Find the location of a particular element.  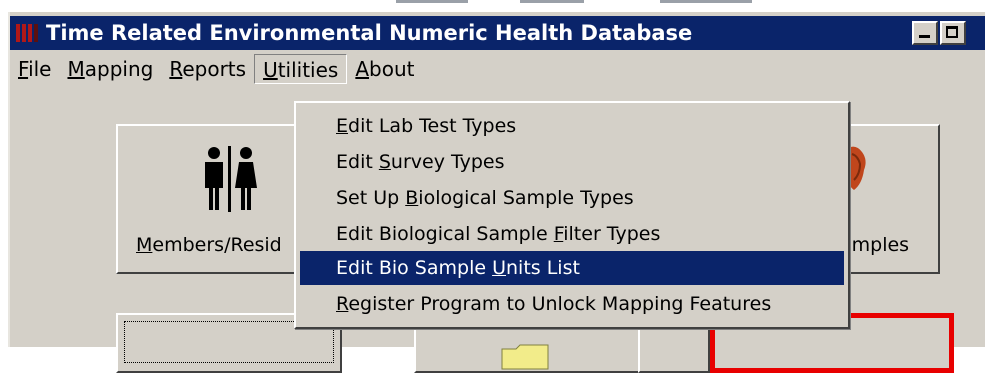

menu-mapping: Mapping is located at coordinates (110, 69).